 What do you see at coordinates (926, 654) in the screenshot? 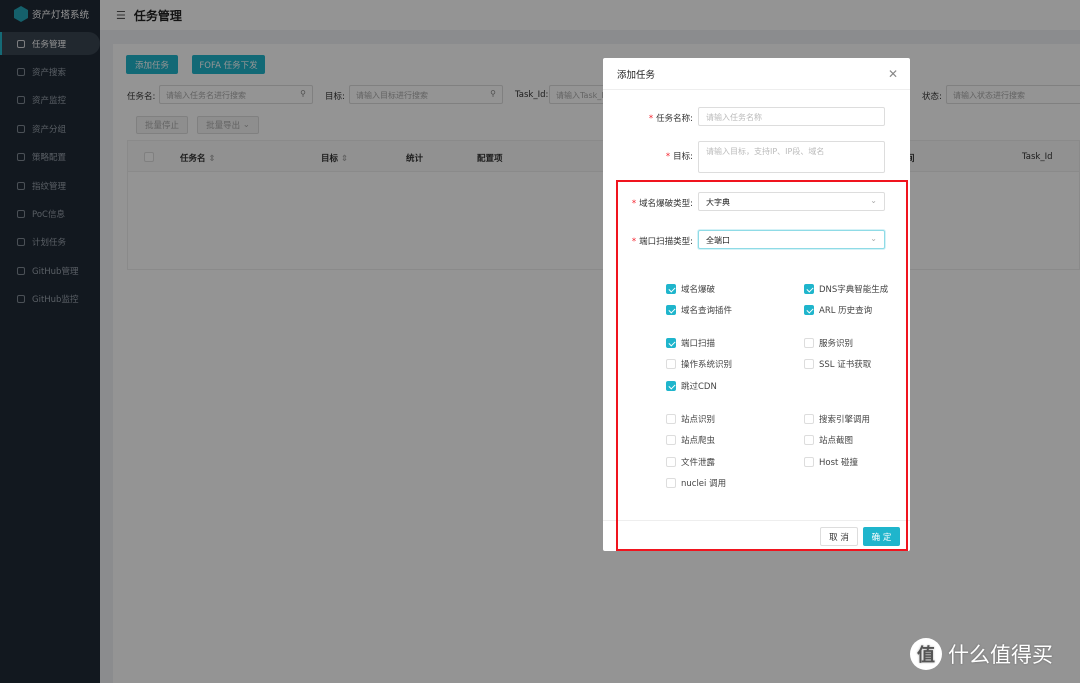
I see `watermark-logo-icon: 值` at bounding box center [926, 654].